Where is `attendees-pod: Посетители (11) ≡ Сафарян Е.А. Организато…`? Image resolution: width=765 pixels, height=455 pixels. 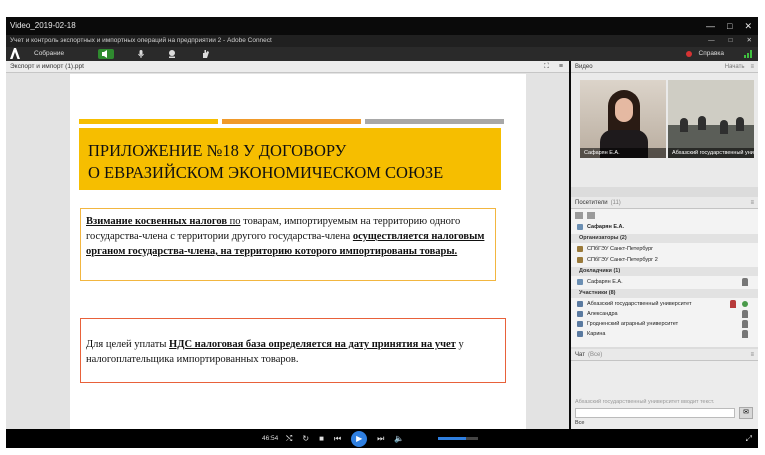
attendees-pod: Посетители (11) ≡ Сафарян Е.А. Организато… is located at coordinates (664, 272).